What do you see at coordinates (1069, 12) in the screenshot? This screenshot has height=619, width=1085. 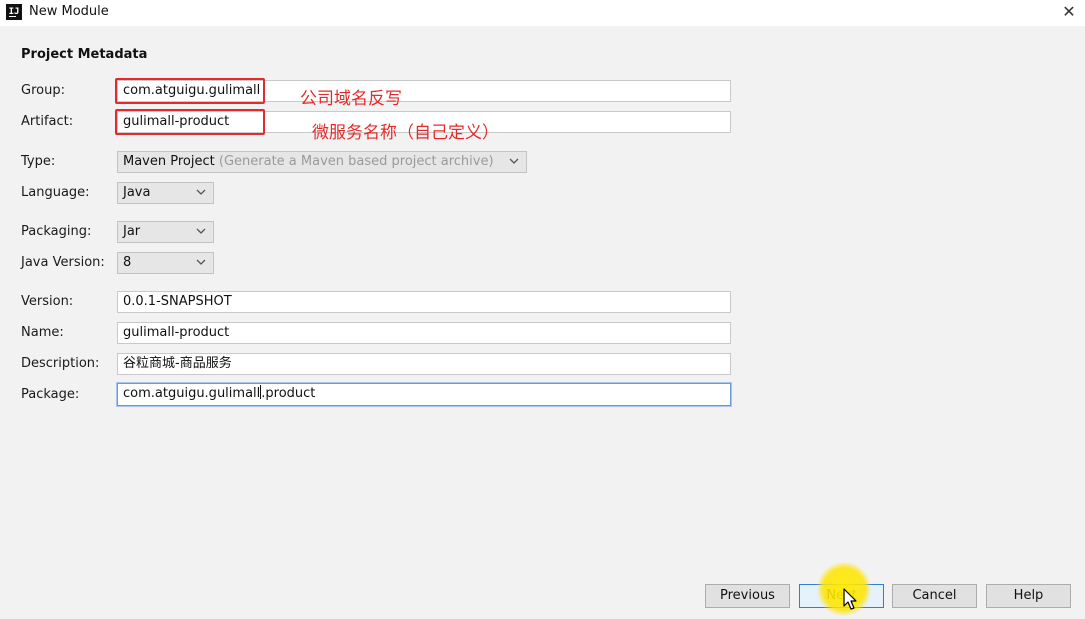 I see `close-icon: ✕` at bounding box center [1069, 12].